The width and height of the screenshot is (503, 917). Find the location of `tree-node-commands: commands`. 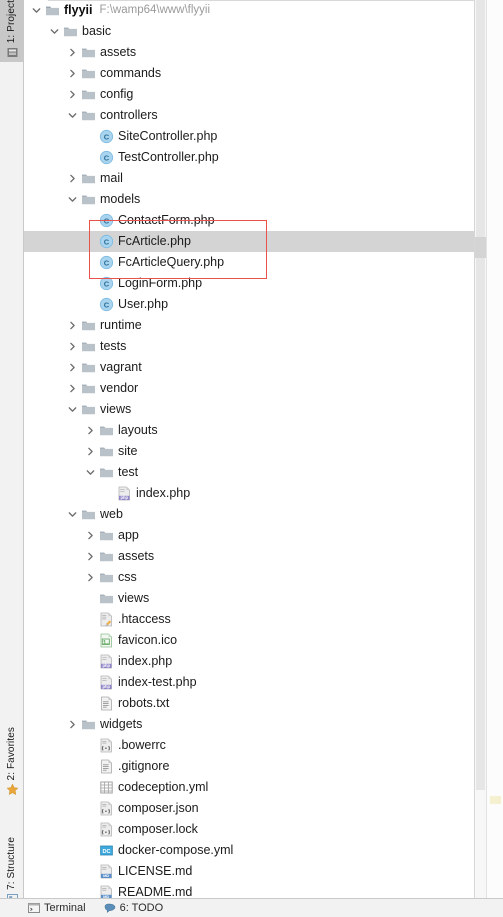

tree-node-commands: commands is located at coordinates (249, 73).